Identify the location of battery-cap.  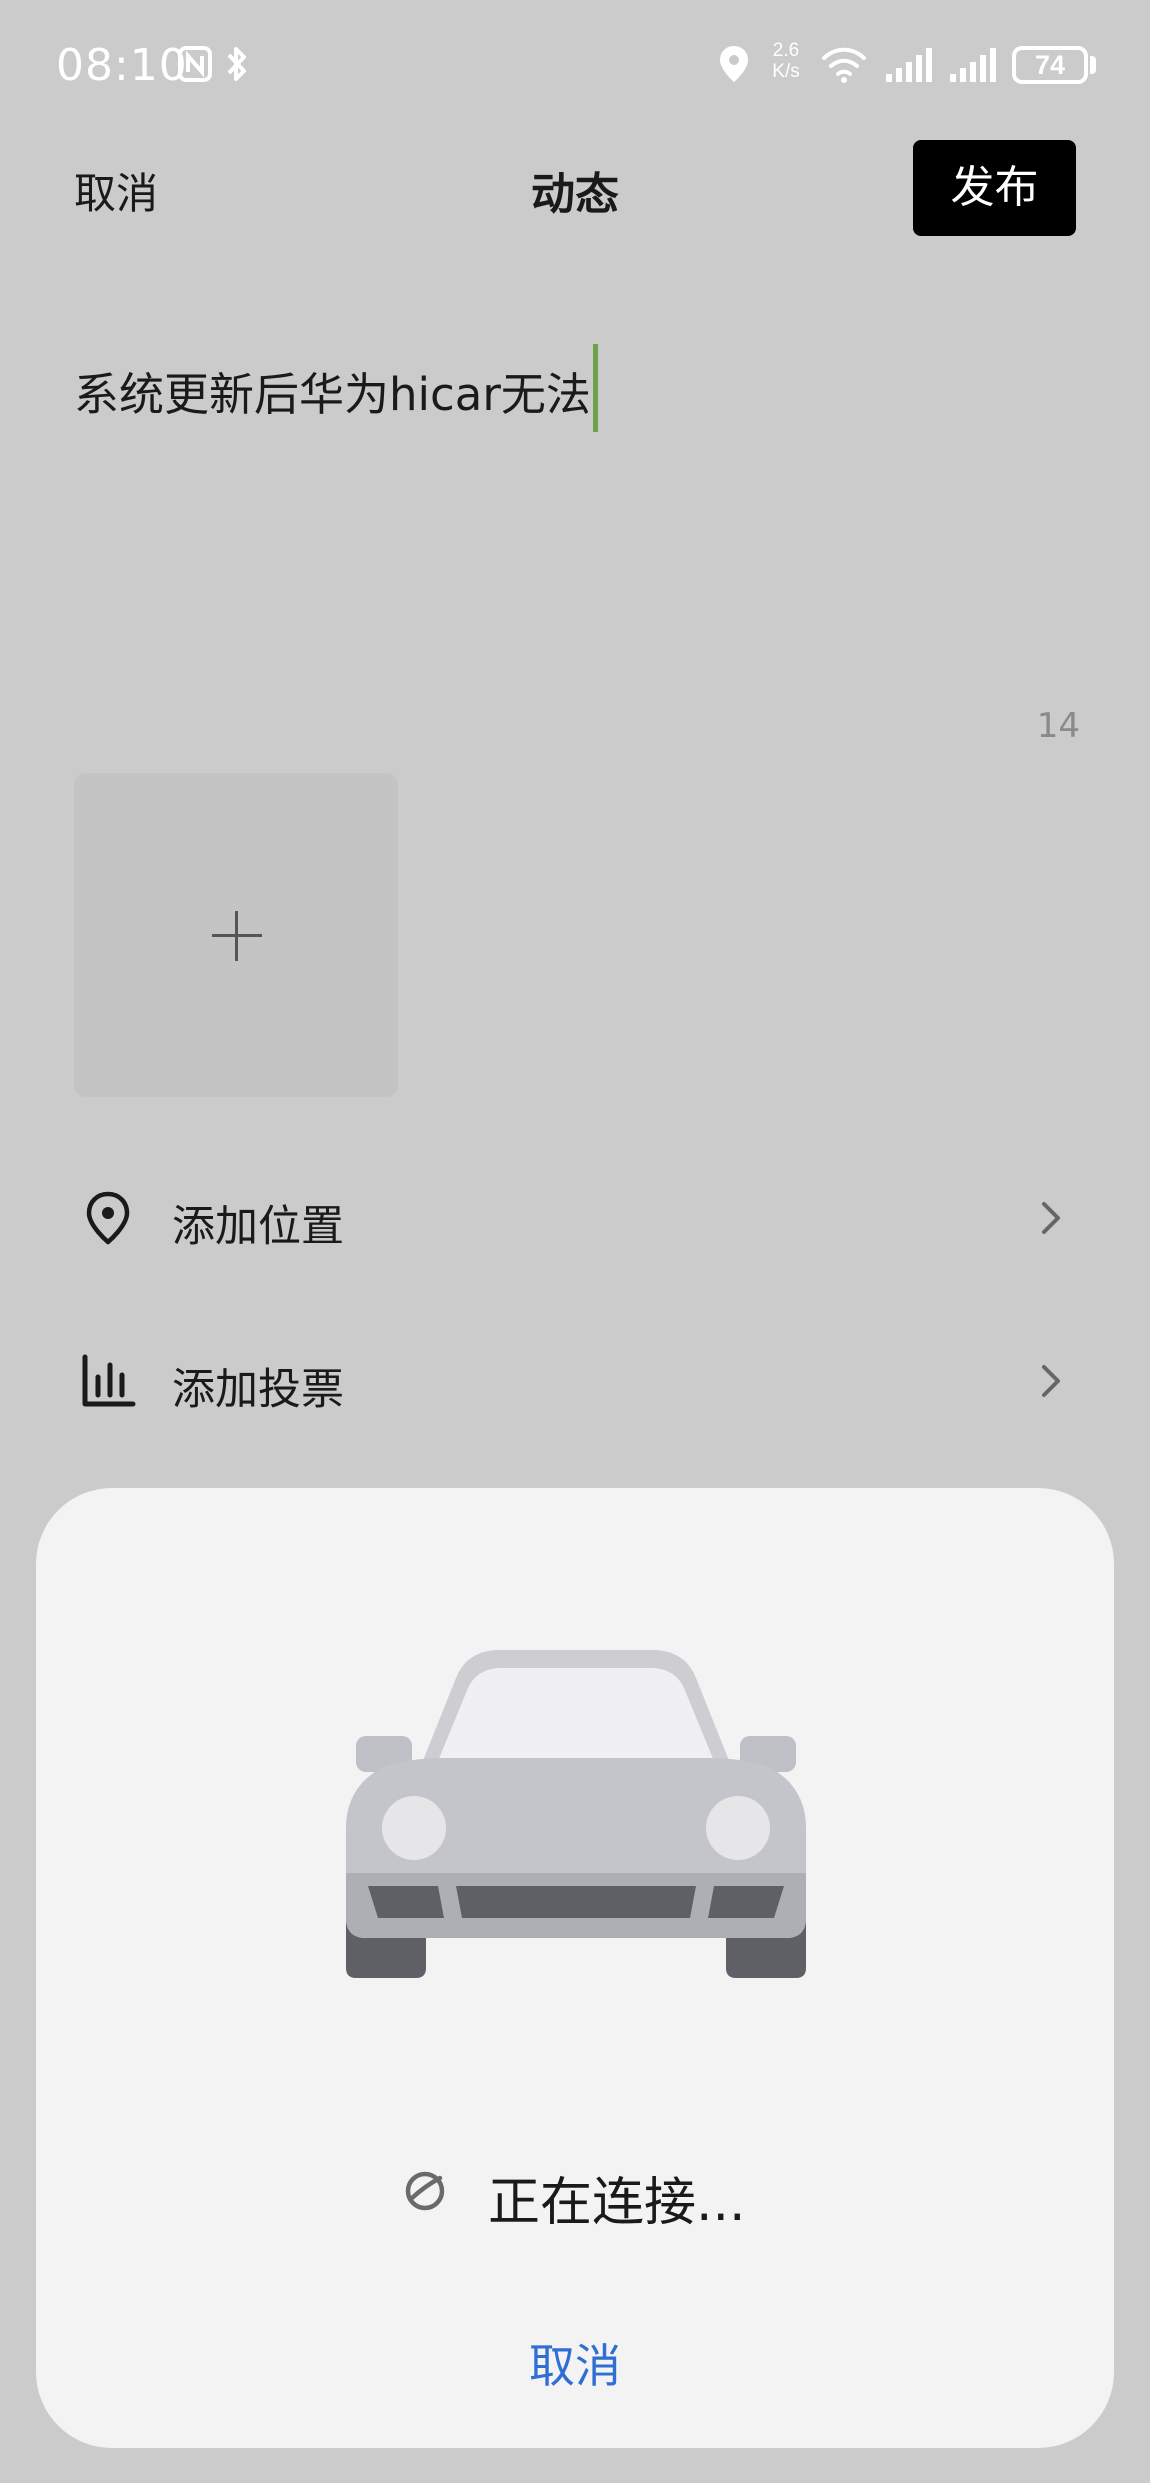
(1093, 65).